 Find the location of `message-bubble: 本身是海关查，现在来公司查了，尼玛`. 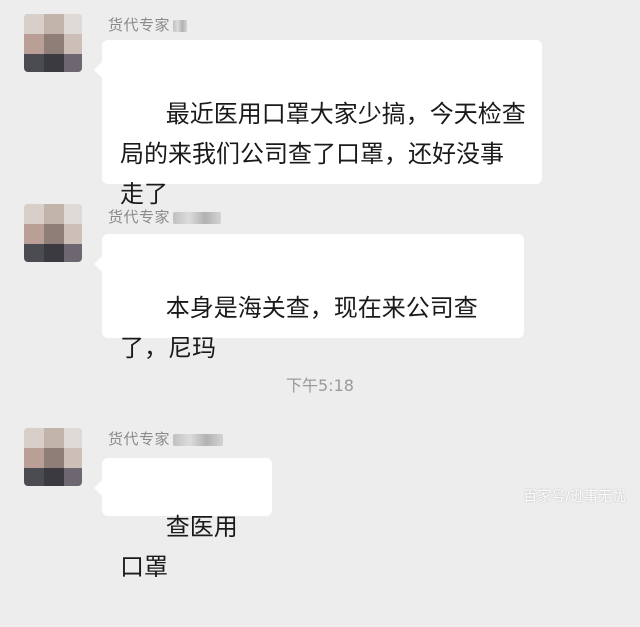

message-bubble: 本身是海关查，现在来公司查了，尼玛 is located at coordinates (309, 298).